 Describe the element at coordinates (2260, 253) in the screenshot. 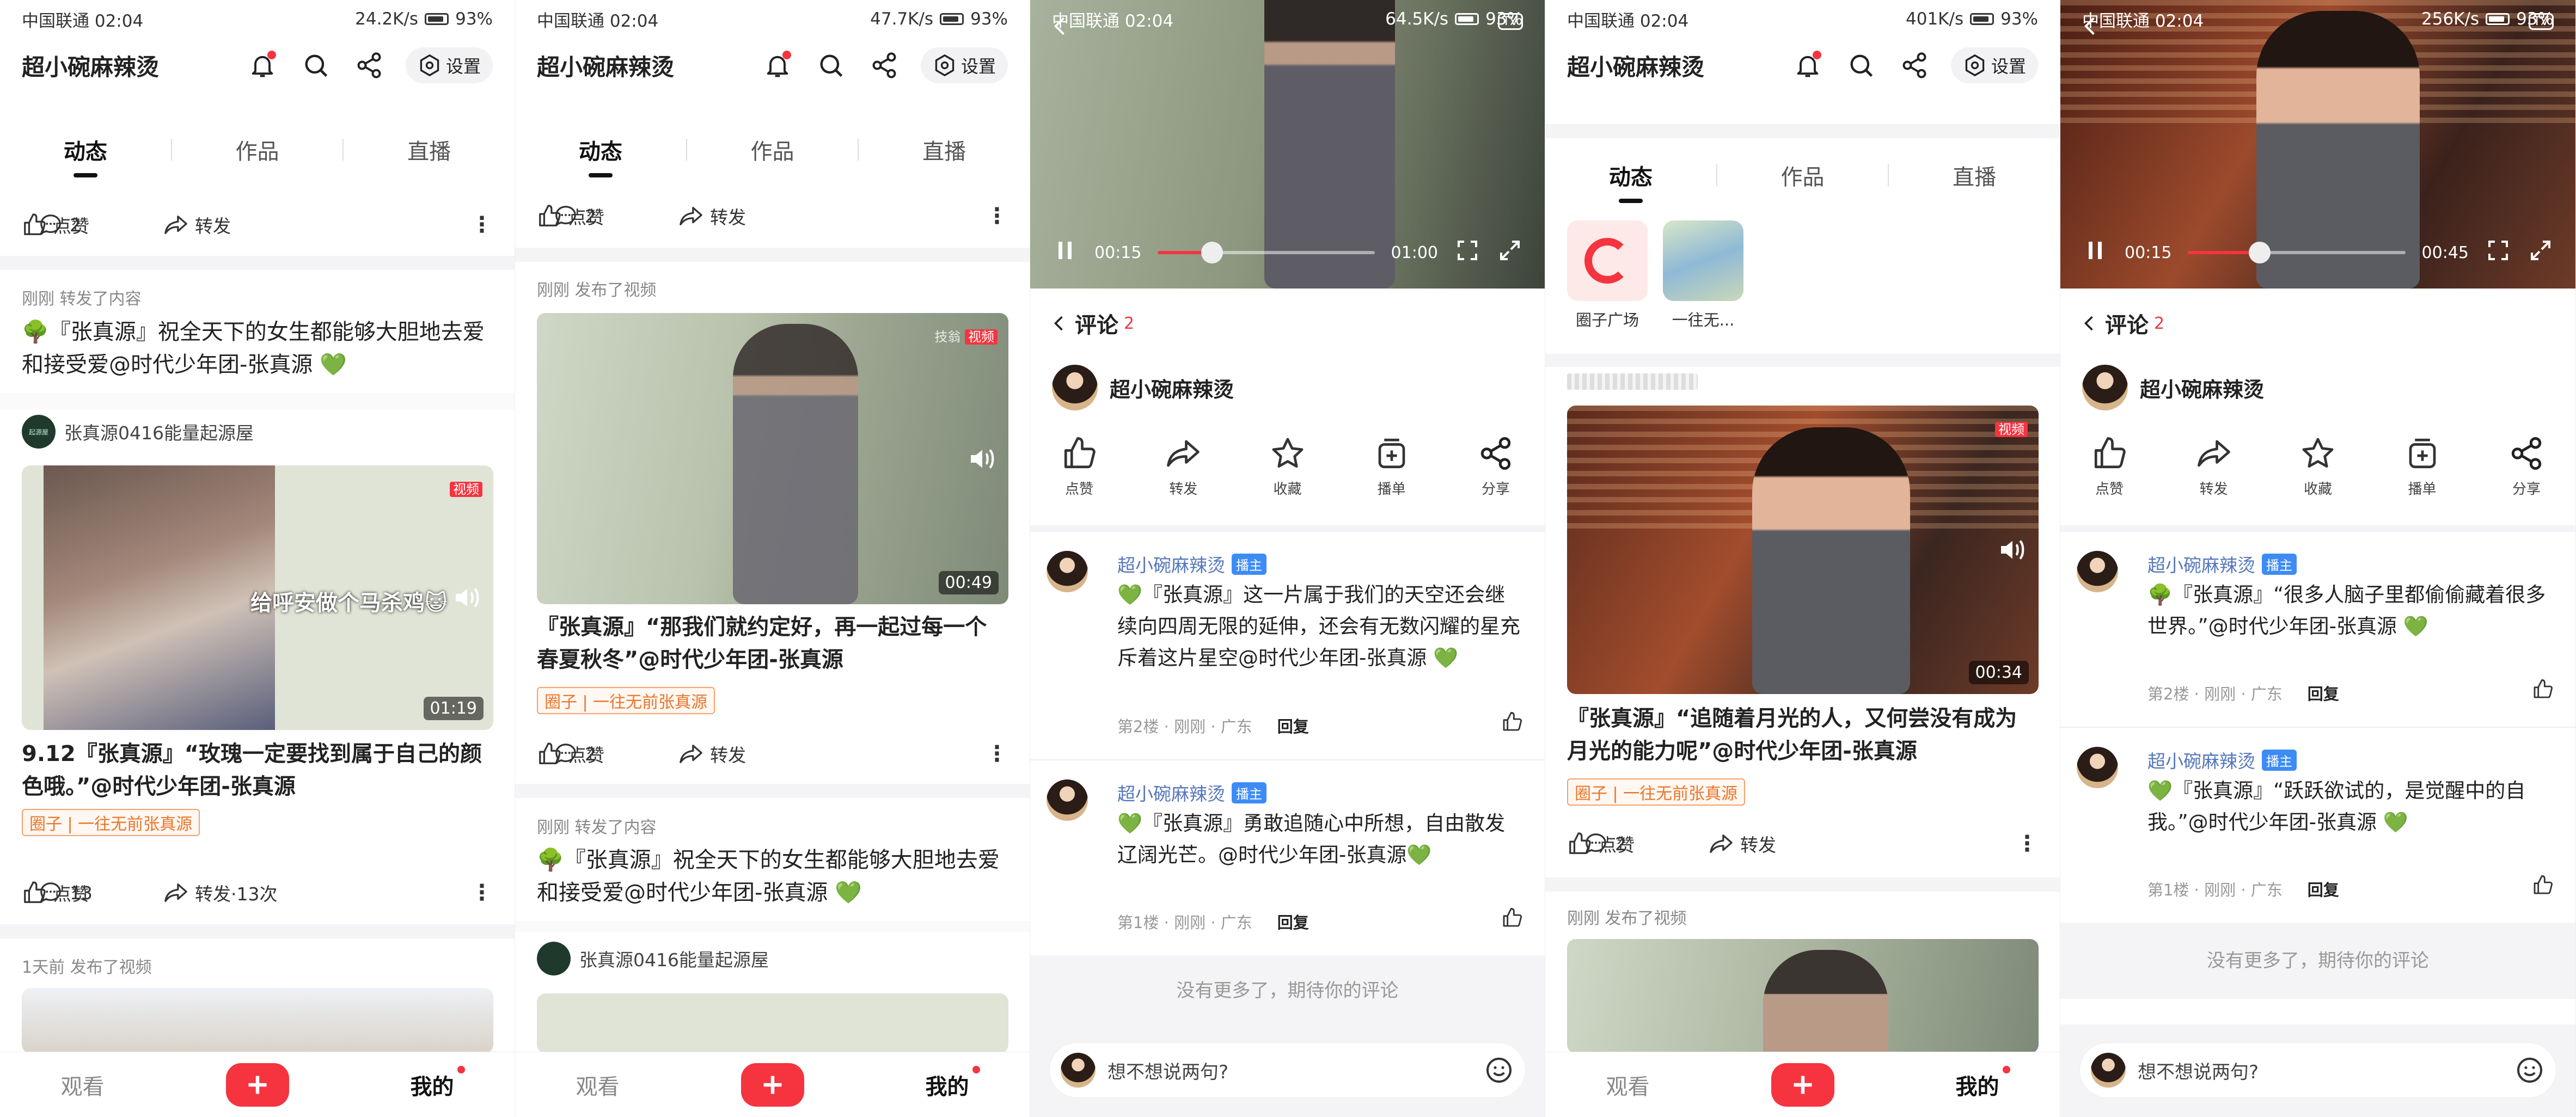

I see `progress-knob` at that location.